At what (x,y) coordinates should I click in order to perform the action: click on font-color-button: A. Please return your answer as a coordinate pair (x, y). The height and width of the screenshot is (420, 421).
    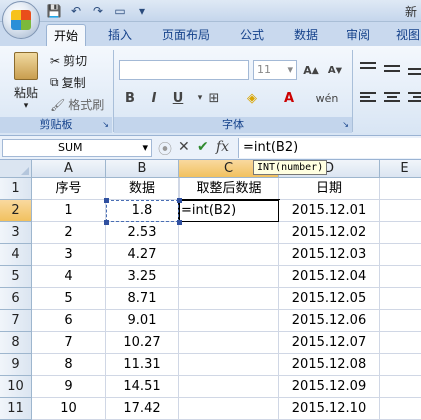
    Looking at the image, I should click on (289, 98).